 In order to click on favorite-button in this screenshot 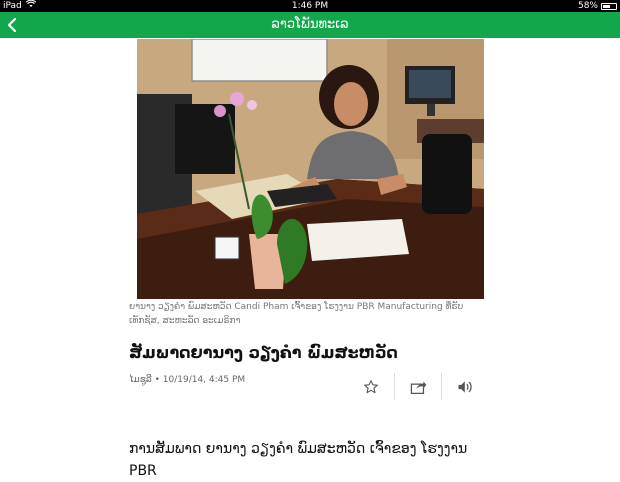, I will do `click(371, 386)`.